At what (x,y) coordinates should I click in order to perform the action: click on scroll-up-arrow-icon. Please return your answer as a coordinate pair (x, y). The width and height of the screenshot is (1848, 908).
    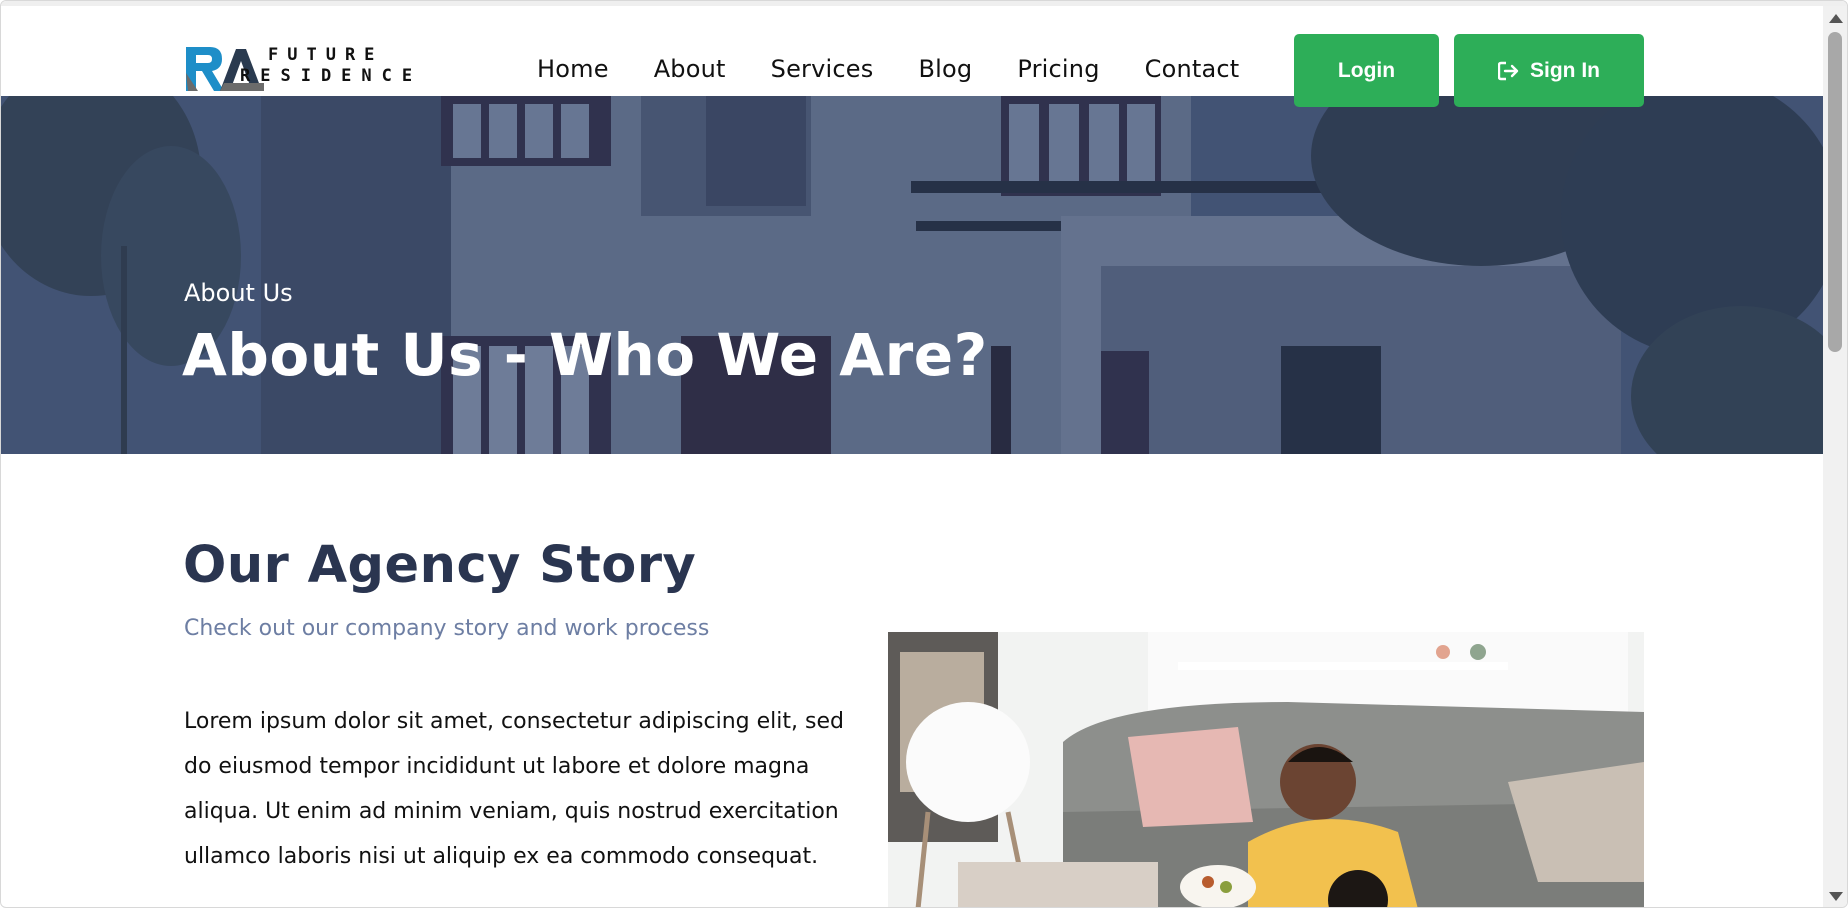
    Looking at the image, I should click on (1836, 18).